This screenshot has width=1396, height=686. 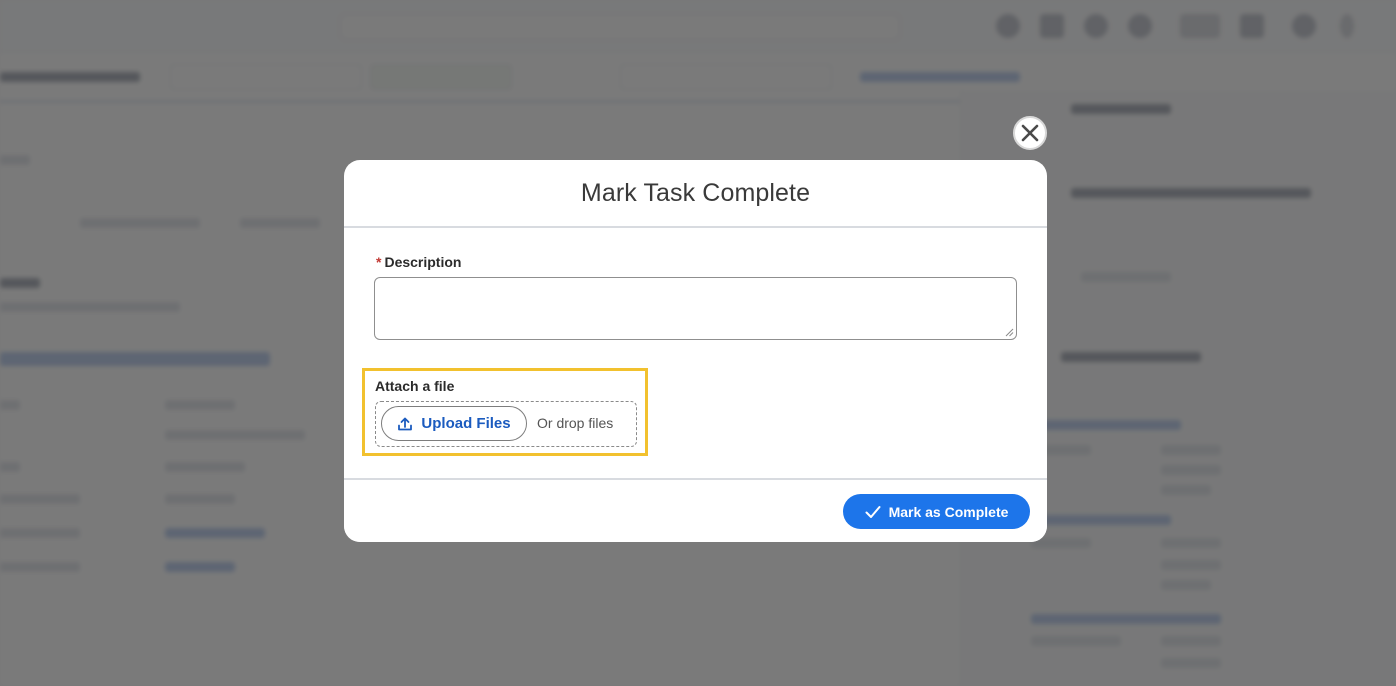 What do you see at coordinates (695, 510) in the screenshot?
I see `modal-footer: Mark as Complete` at bounding box center [695, 510].